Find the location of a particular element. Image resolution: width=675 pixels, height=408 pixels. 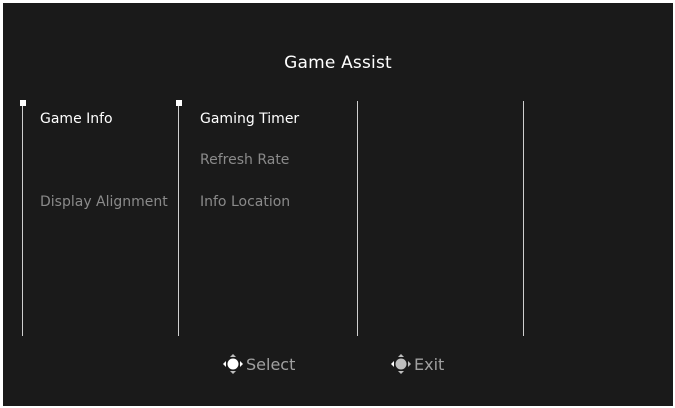

menu-item-display-alignment: Display Alignment is located at coordinates (104, 202).